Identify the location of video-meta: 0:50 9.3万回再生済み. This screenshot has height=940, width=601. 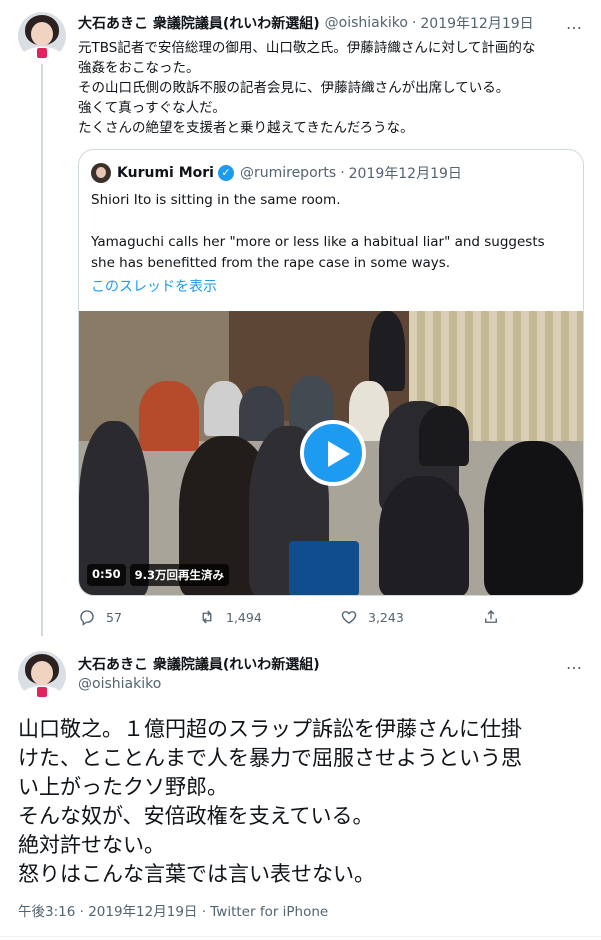
(158, 575).